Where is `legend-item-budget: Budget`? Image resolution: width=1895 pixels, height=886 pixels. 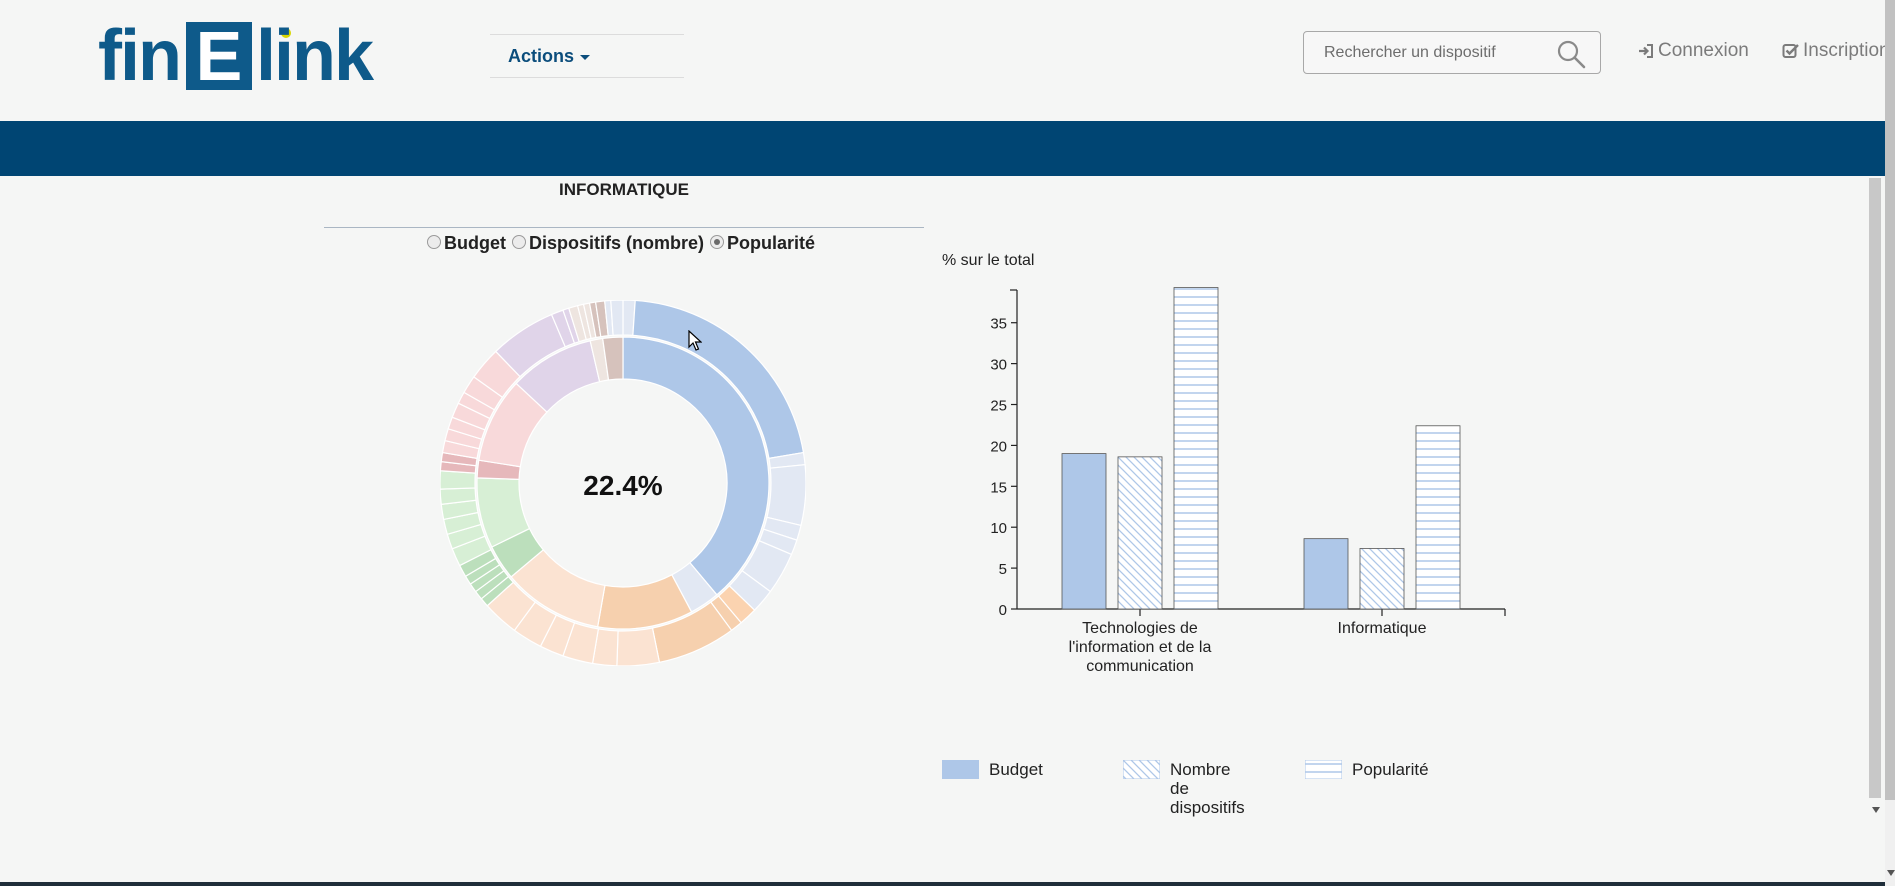 legend-item-budget: Budget is located at coordinates (1010, 769).